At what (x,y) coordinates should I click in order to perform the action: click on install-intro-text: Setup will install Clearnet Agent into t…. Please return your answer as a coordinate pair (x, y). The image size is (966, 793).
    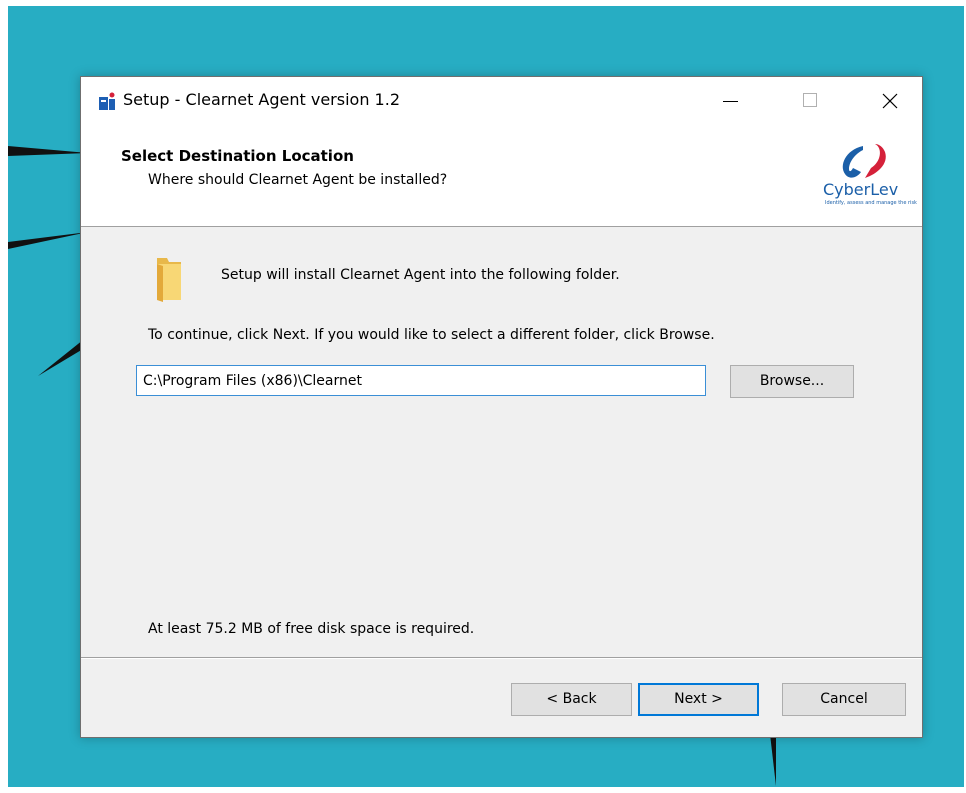
    Looking at the image, I should click on (420, 275).